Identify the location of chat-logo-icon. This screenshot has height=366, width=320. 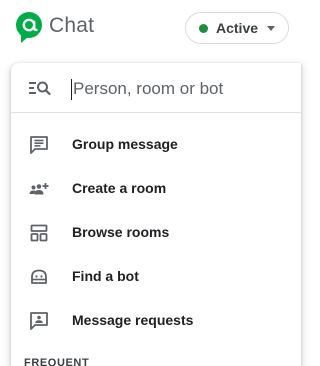
(29, 27).